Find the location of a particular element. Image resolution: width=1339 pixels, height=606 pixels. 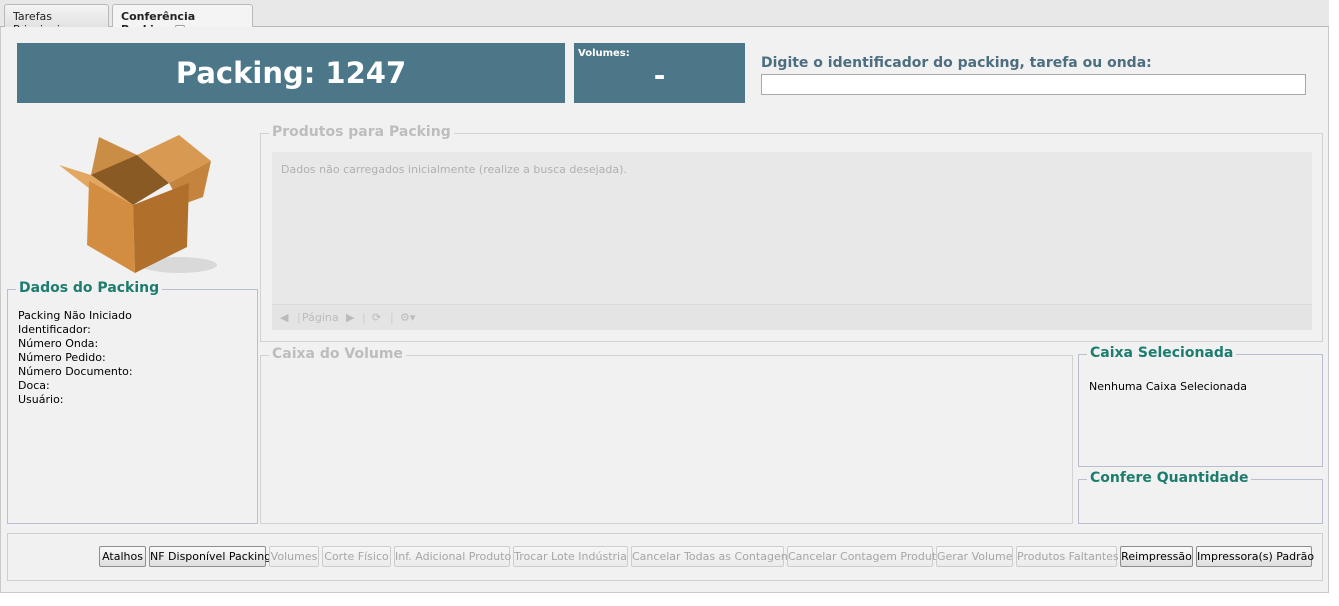

tab-bar: Tarefas Principais Conferência Packing× is located at coordinates (664, 18).